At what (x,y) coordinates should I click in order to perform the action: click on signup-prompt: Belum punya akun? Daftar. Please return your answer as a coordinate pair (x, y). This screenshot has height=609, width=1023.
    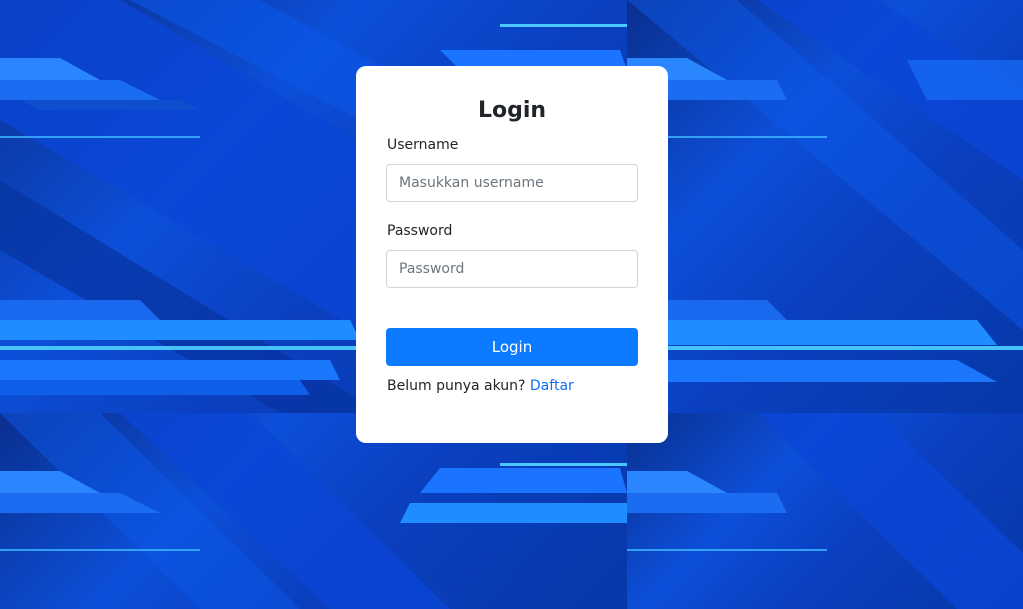
    Looking at the image, I should click on (480, 386).